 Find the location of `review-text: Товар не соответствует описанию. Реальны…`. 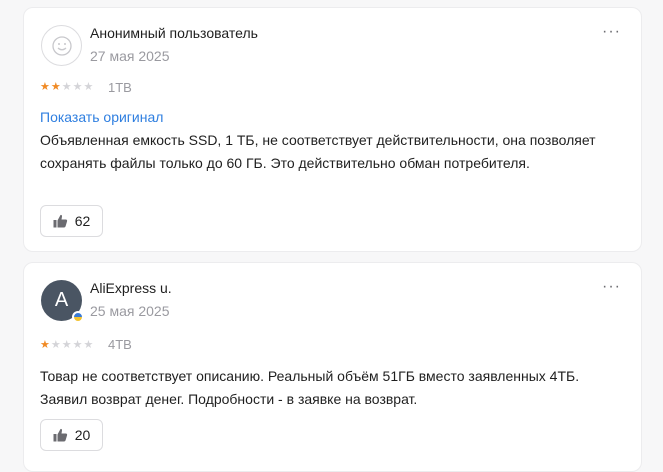

review-text: Товар не соответствует описанию. Реальны… is located at coordinates (310, 387).